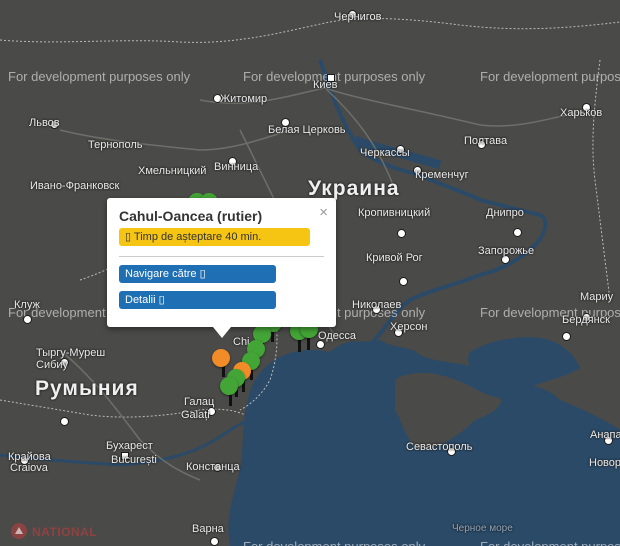 This screenshot has width=620, height=546. I want to click on city-label: Craiova, so click(29, 468).